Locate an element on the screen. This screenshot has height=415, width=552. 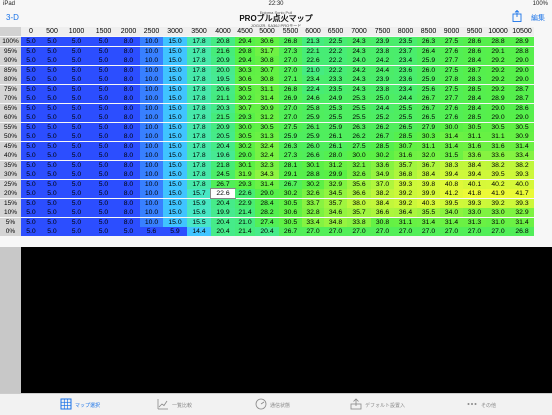
map-cell: 31.0 is located at coordinates (498, 222).